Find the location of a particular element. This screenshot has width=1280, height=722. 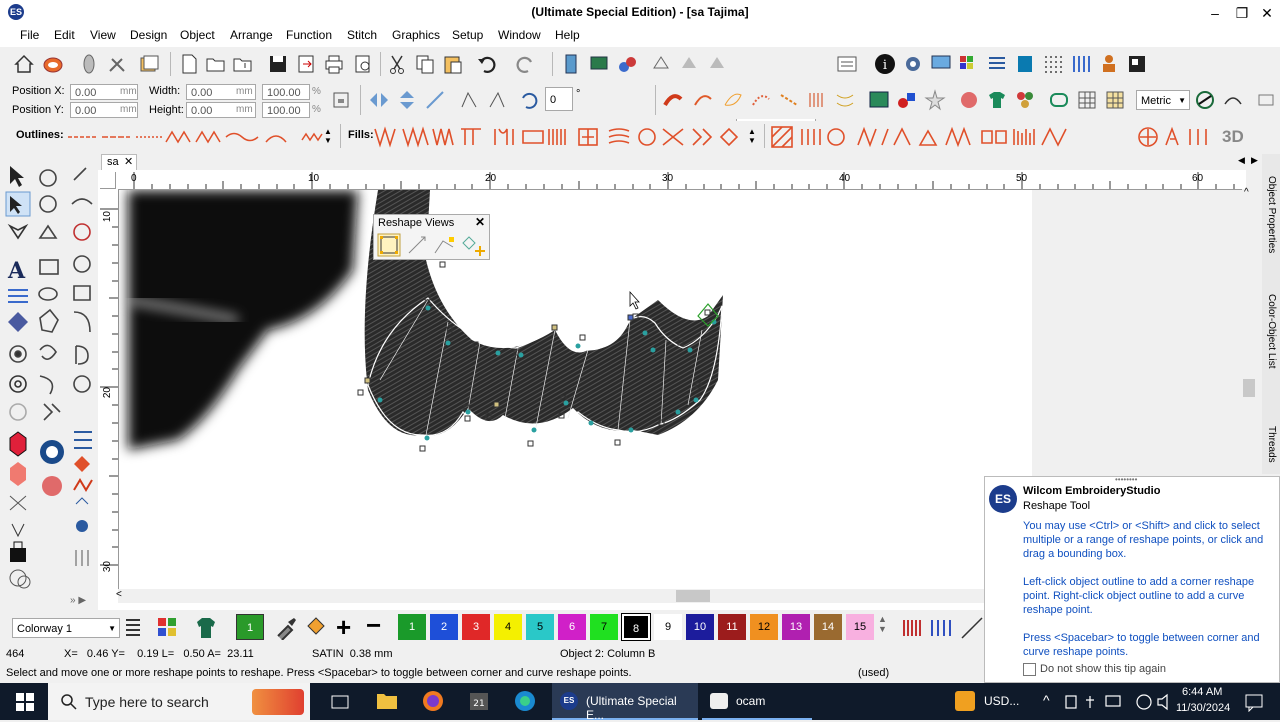

show-reshape-nodes-icon is located at coordinates (389, 245).